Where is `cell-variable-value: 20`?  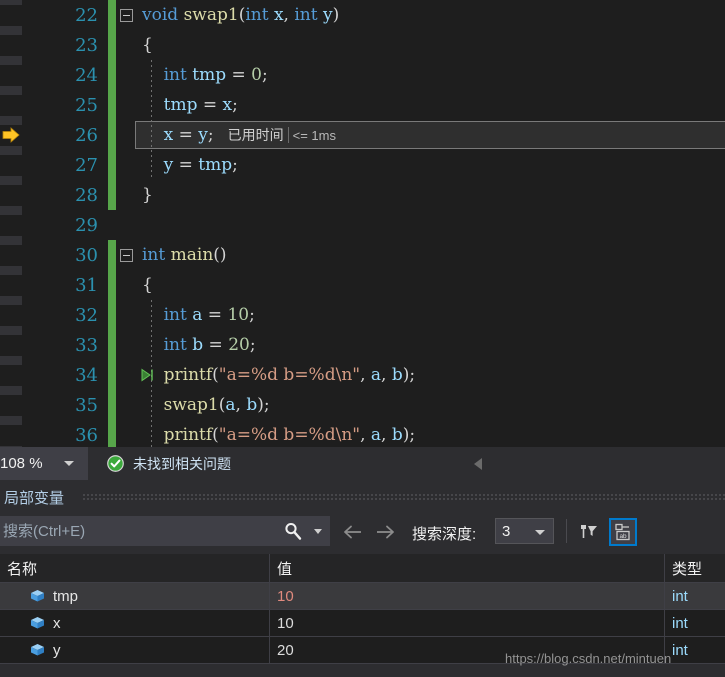 cell-variable-value: 20 is located at coordinates (467, 650).